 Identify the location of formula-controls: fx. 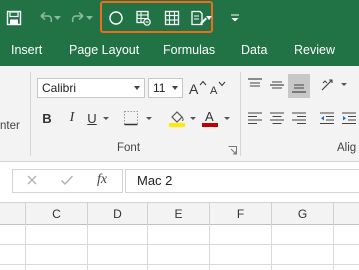
(67, 181).